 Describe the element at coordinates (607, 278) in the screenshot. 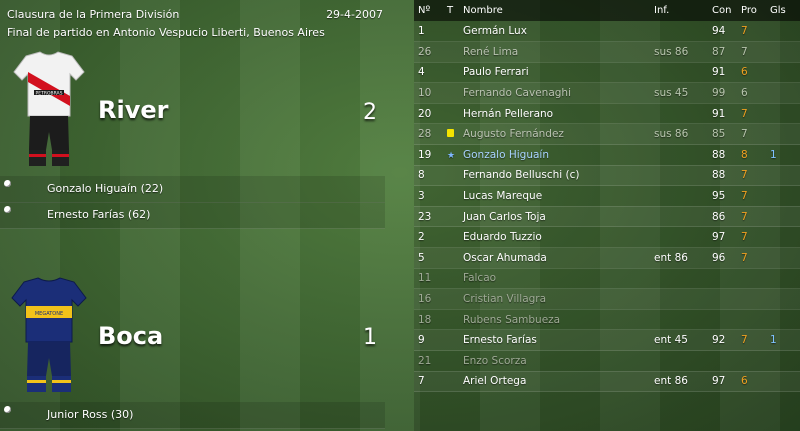

I see `table-row: 11 Falcao` at that location.